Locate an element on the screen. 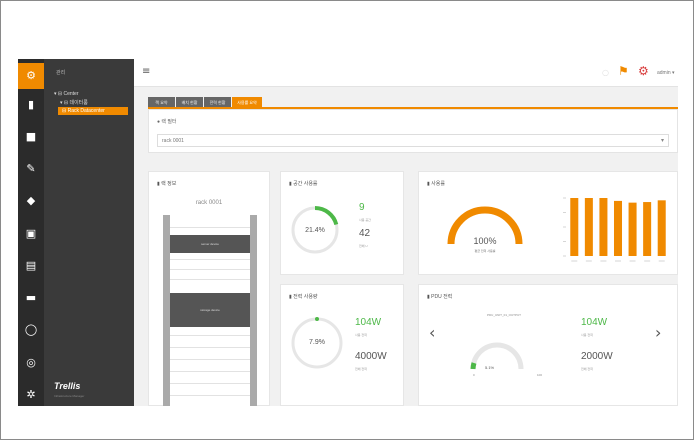 The width and height of the screenshot is (694, 440). tree-header: 관리 is located at coordinates (61, 73).